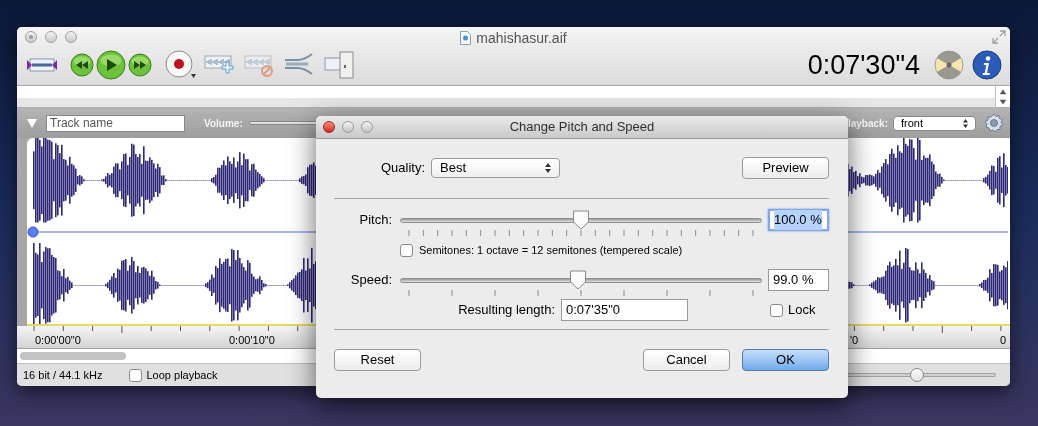 Image resolution: width=1038 pixels, height=426 pixels. I want to click on time-display: 0:07'30"4, so click(863, 65).